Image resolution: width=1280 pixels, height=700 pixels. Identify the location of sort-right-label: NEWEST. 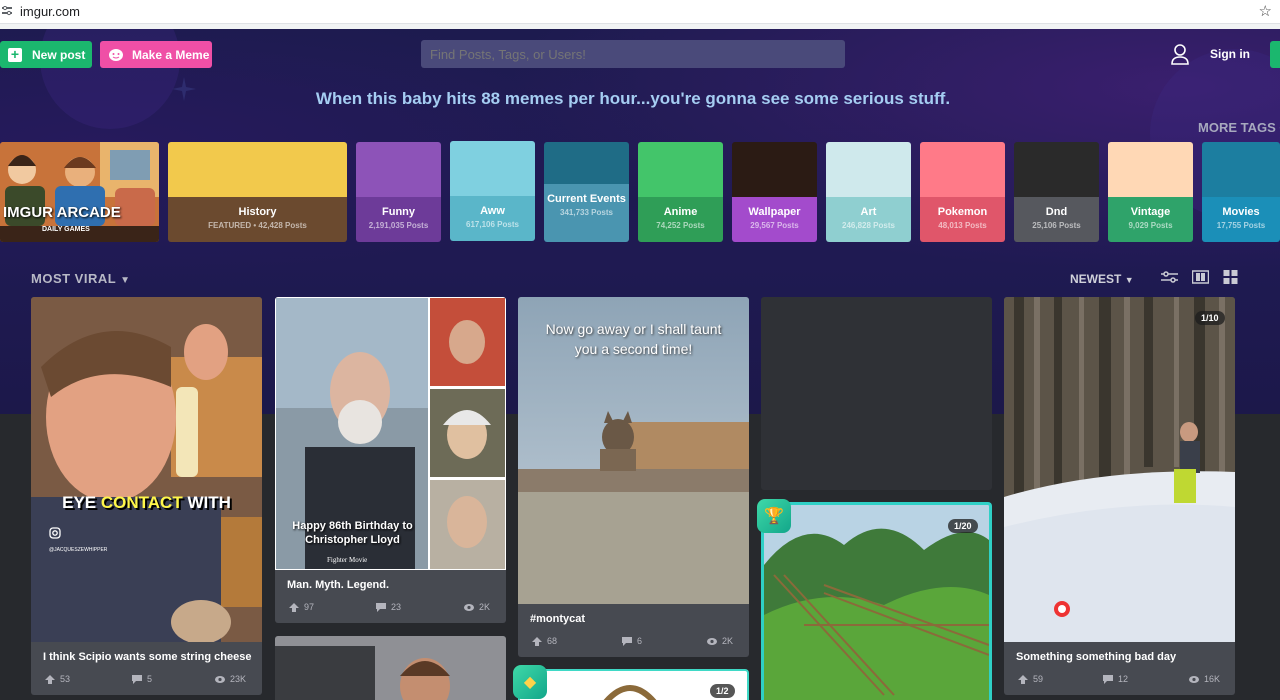
(1096, 279).